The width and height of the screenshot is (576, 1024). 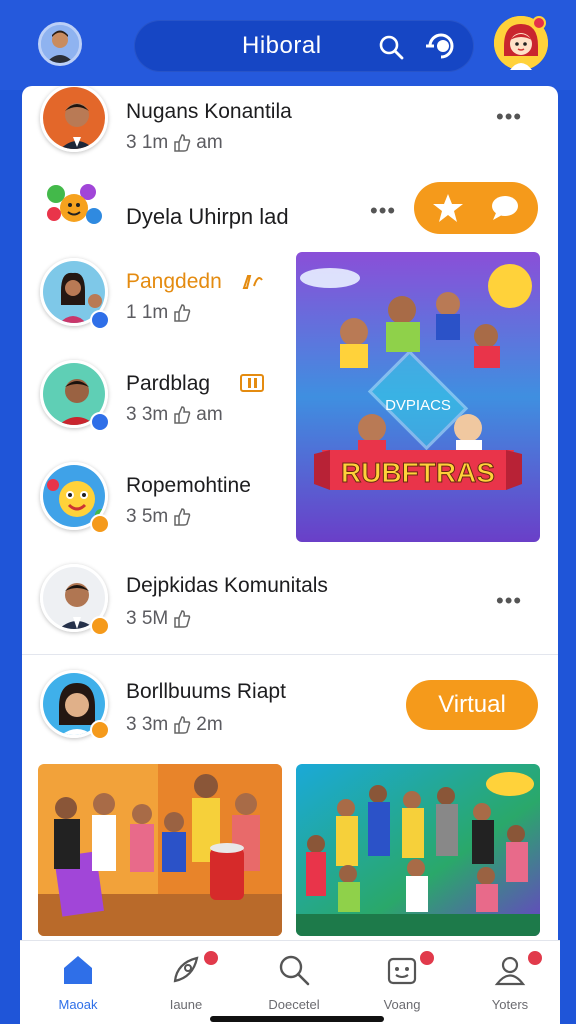 What do you see at coordinates (188, 486) in the screenshot?
I see `post-author: Ropemohtine` at bounding box center [188, 486].